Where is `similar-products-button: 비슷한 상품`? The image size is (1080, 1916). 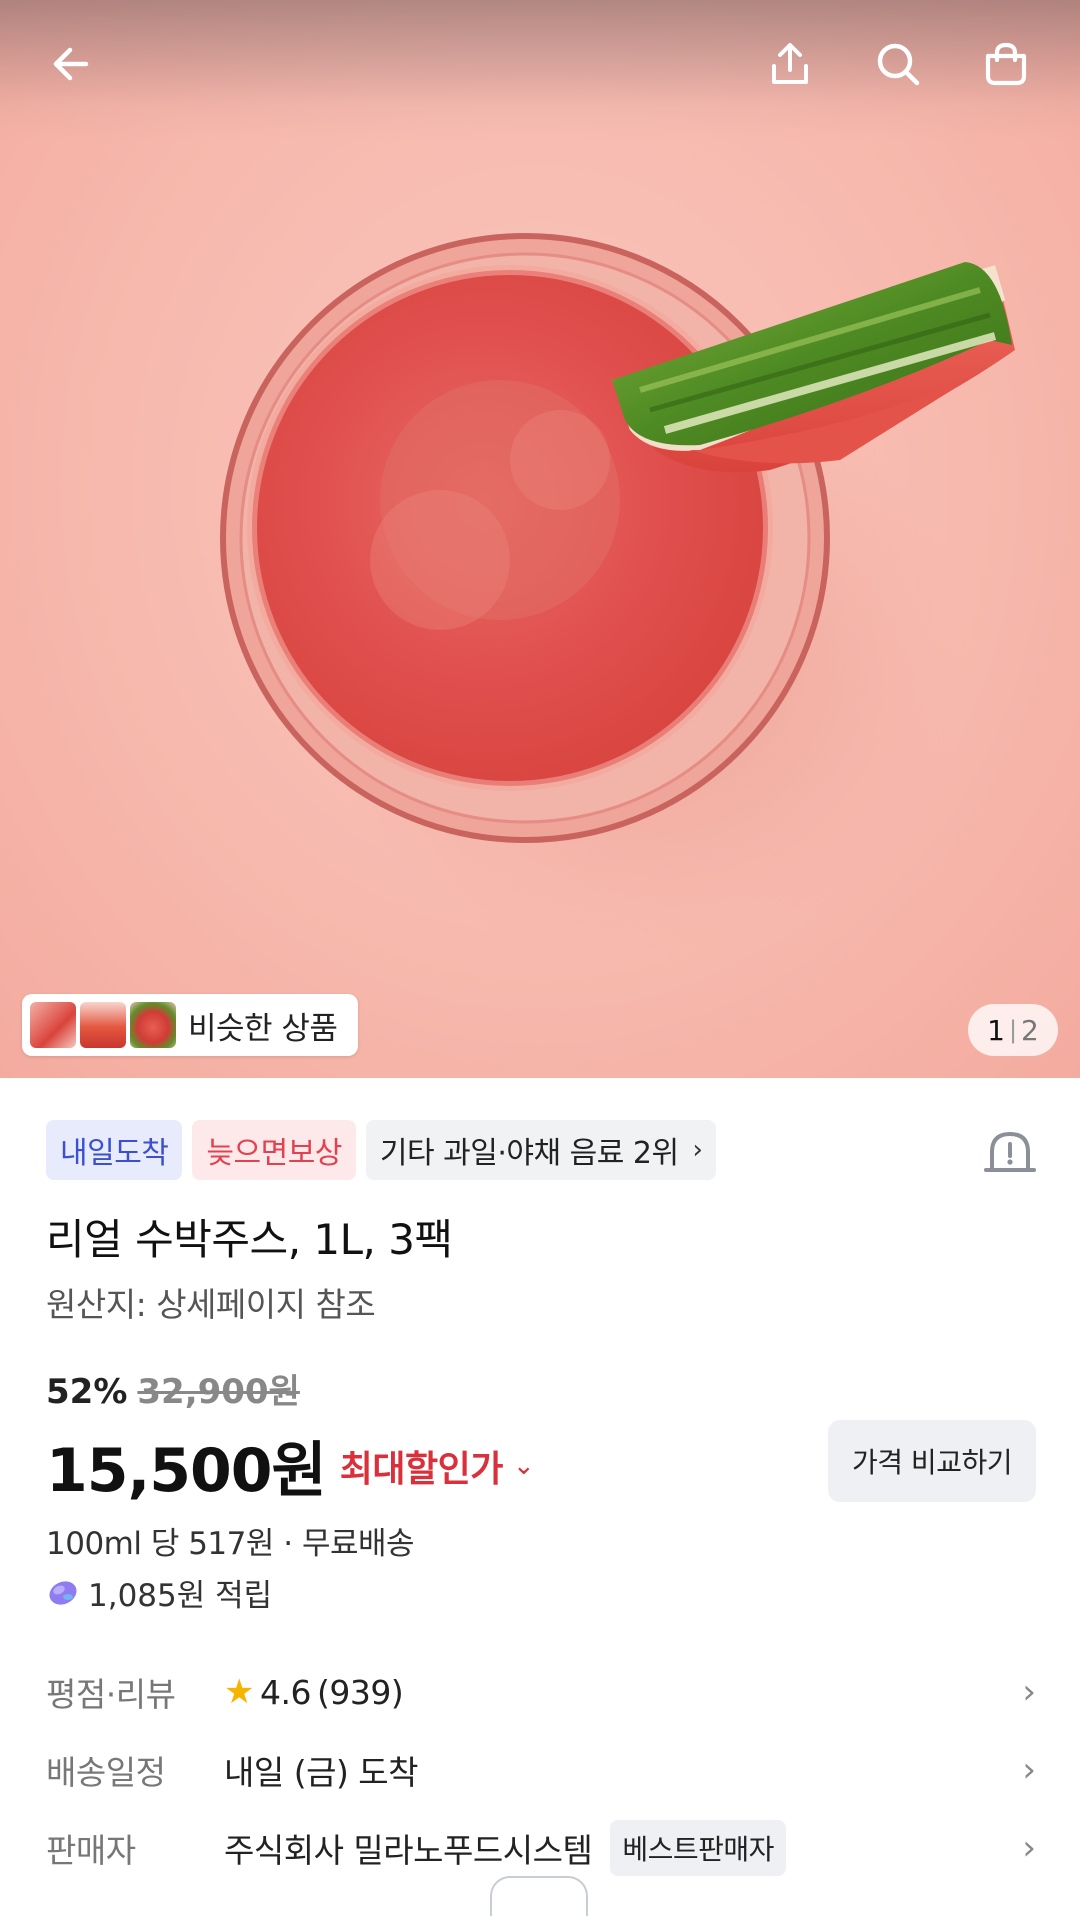 similar-products-button: 비슷한 상품 is located at coordinates (190, 1025).